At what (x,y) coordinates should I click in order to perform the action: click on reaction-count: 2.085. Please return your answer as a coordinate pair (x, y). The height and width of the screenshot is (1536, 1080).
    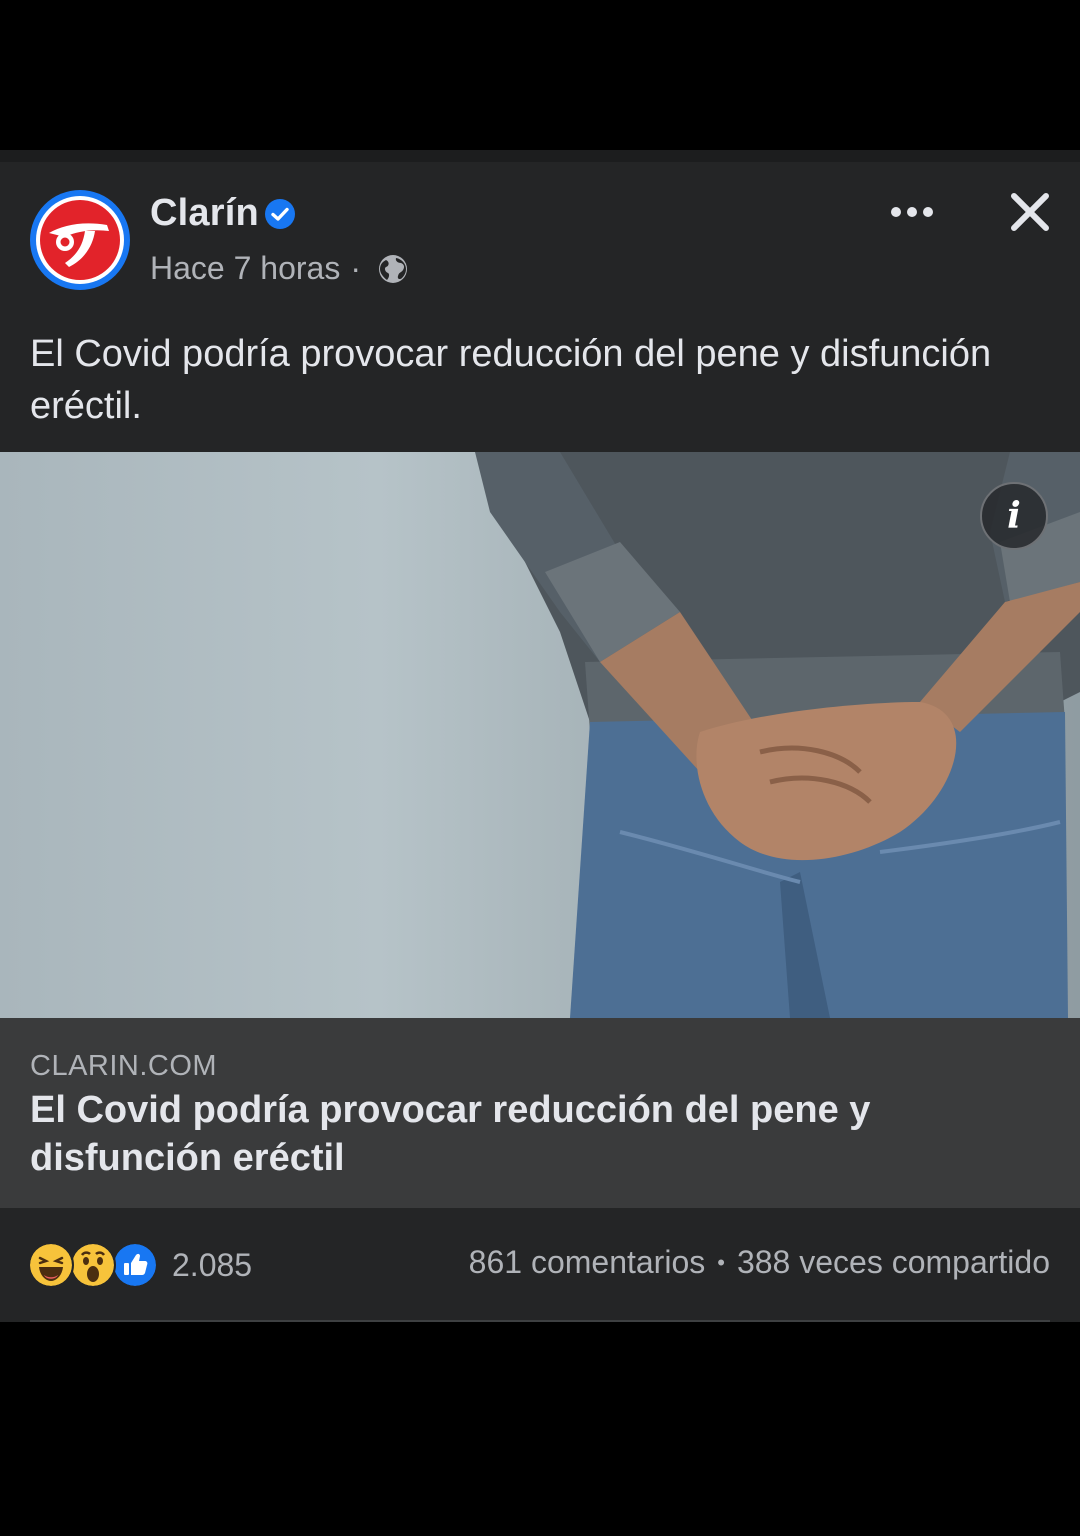
    Looking at the image, I should click on (212, 1264).